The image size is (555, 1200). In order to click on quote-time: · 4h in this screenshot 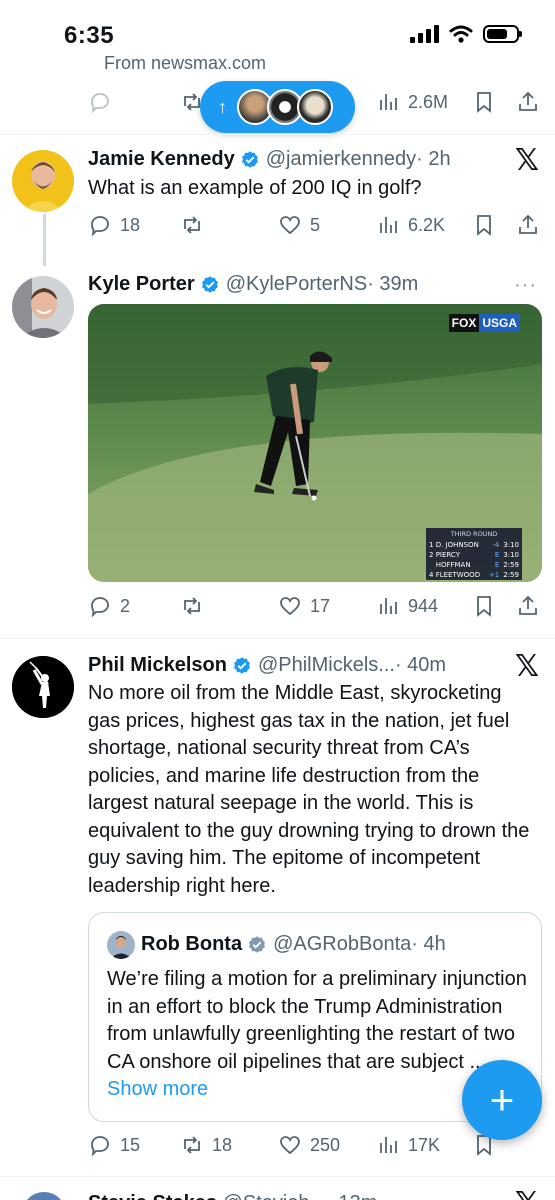, I will do `click(428, 944)`.